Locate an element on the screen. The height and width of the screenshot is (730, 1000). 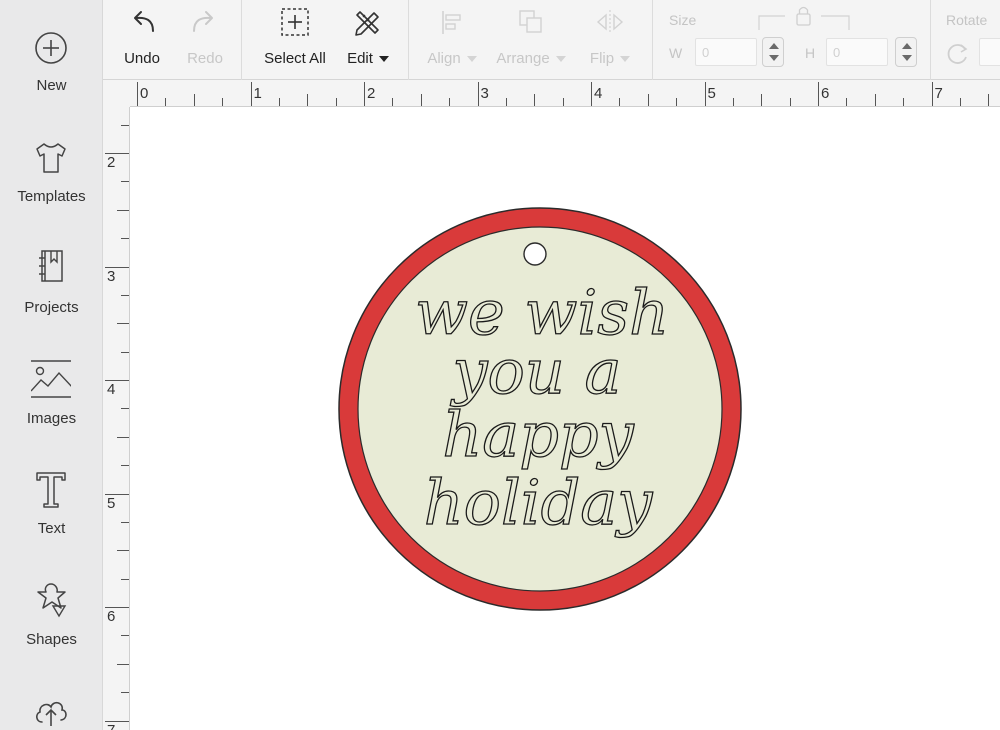
rotate-label: Rotate is located at coordinates (967, 20).